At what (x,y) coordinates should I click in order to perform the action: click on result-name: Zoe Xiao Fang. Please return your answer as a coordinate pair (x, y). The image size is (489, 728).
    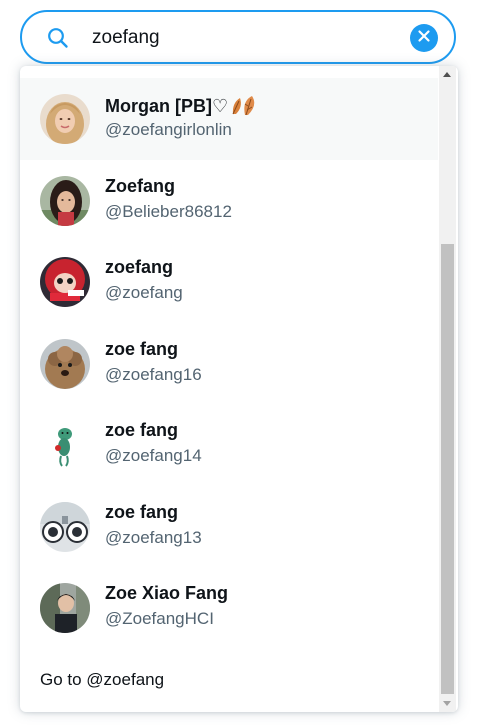
    Looking at the image, I should click on (167, 593).